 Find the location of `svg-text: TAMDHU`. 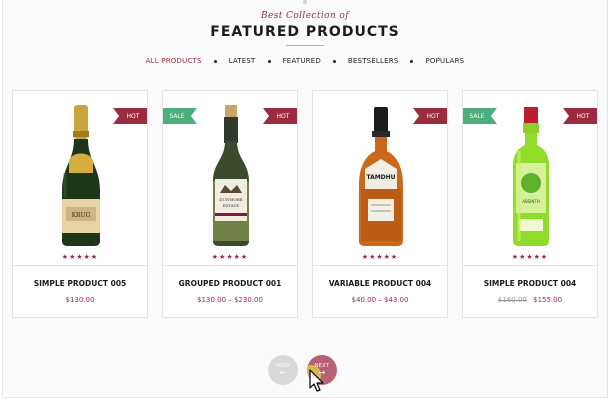

svg-text: TAMDHU is located at coordinates (380, 177).